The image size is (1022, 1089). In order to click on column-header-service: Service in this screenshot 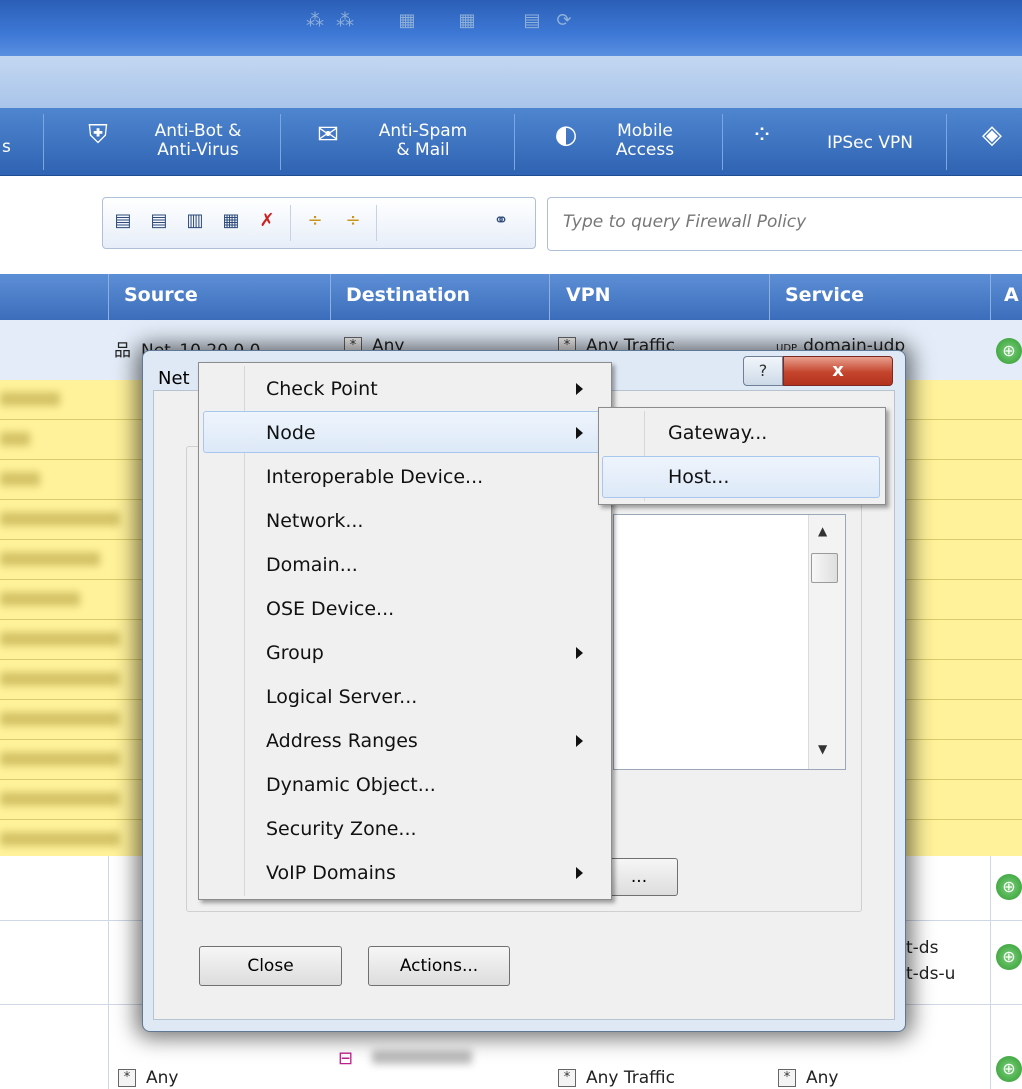, I will do `click(824, 295)`.